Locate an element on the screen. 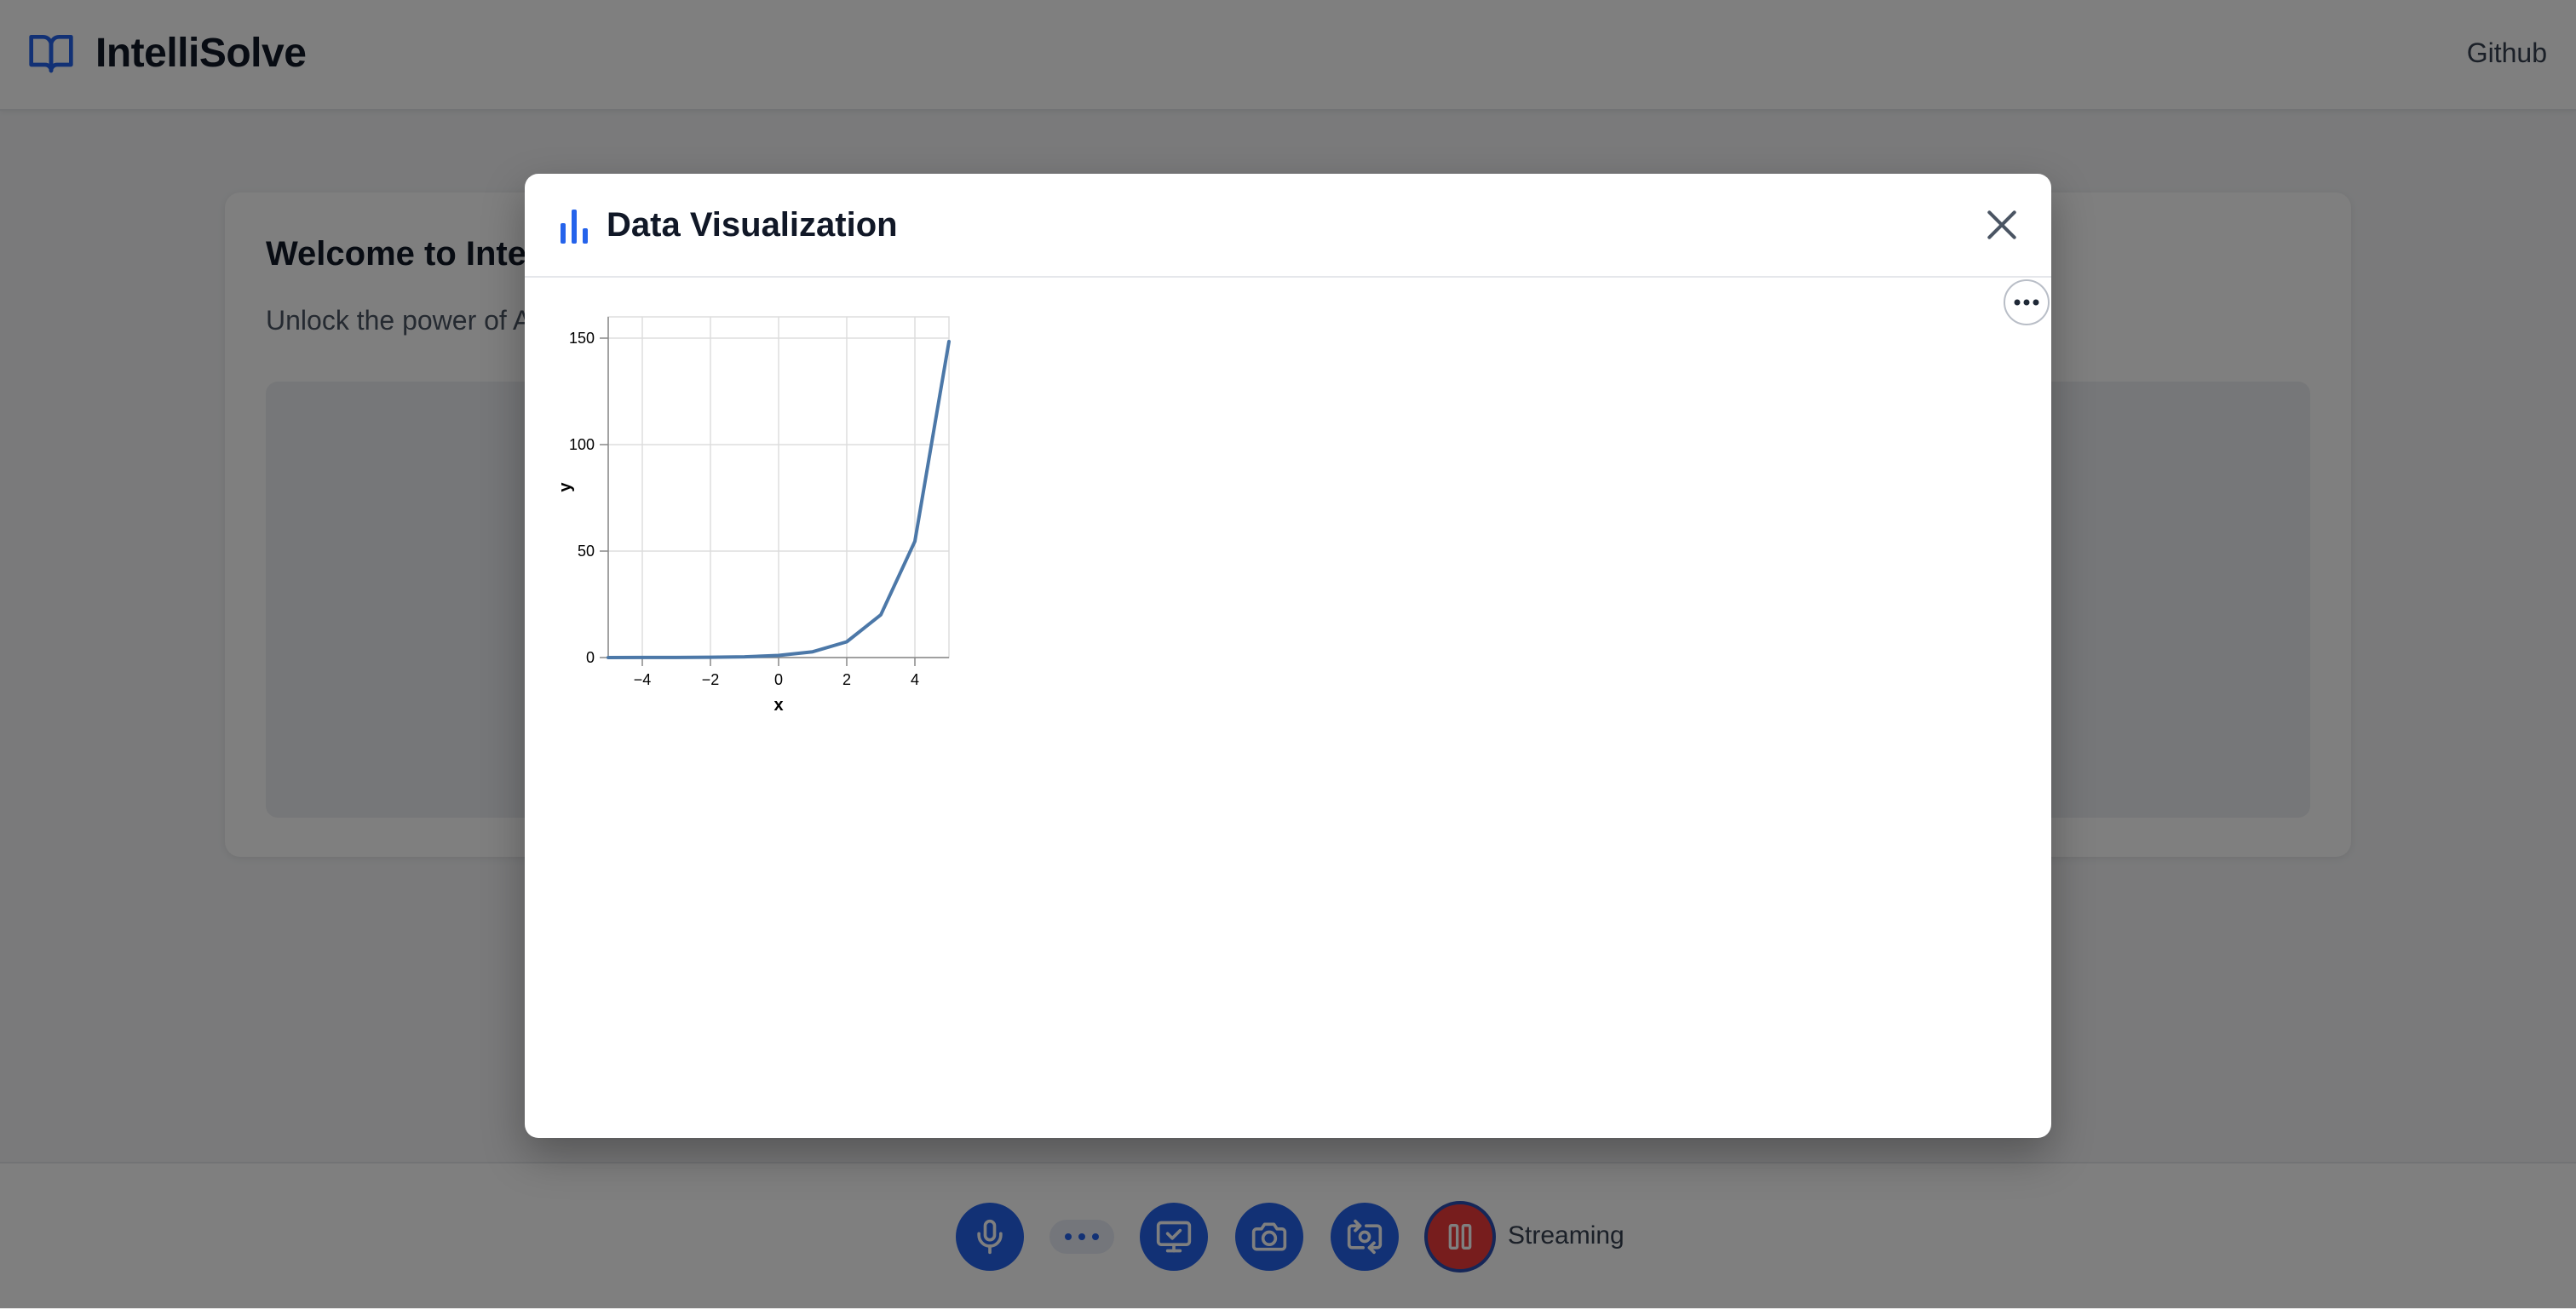  chart-grid is located at coordinates (778, 487).